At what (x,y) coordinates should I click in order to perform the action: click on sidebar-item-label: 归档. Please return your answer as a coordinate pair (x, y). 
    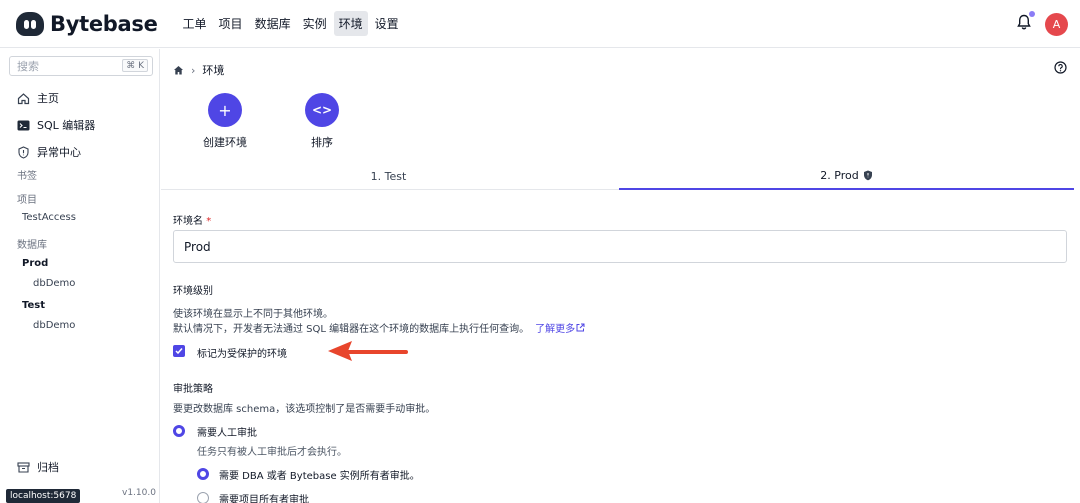
    Looking at the image, I should click on (48, 467).